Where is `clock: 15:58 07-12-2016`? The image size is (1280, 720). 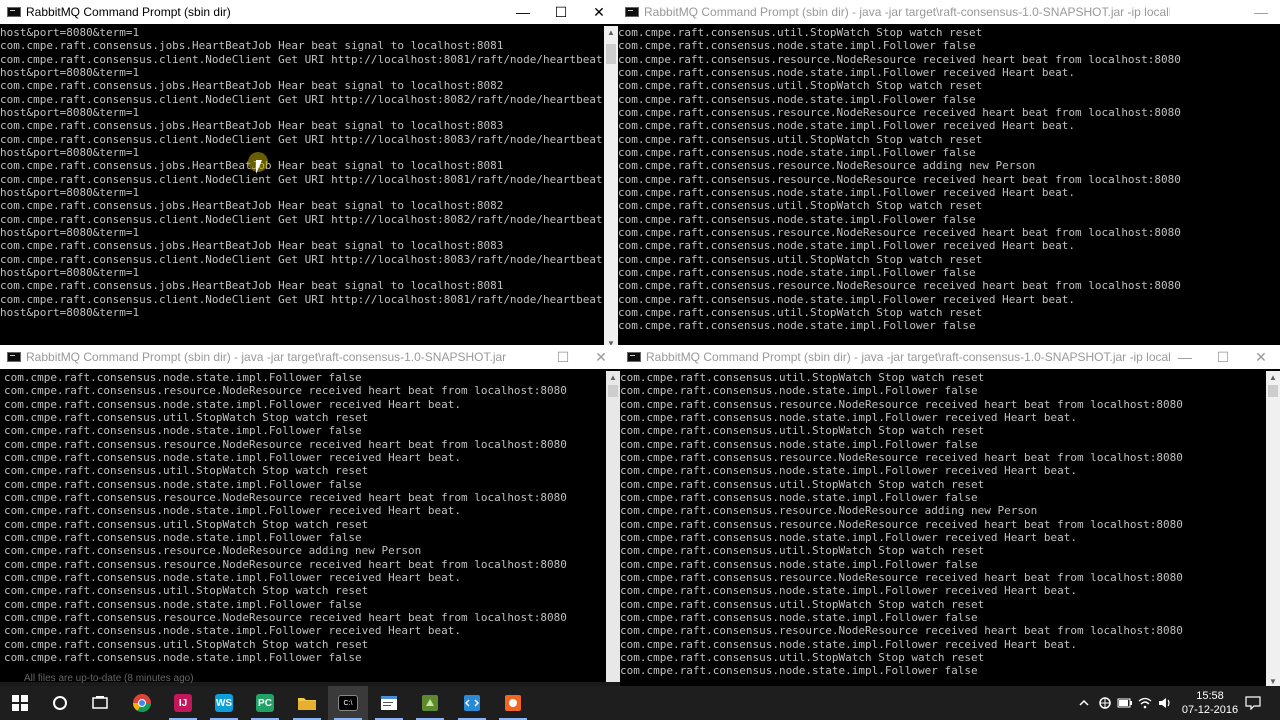
clock: 15:58 07-12-2016 is located at coordinates (1210, 703).